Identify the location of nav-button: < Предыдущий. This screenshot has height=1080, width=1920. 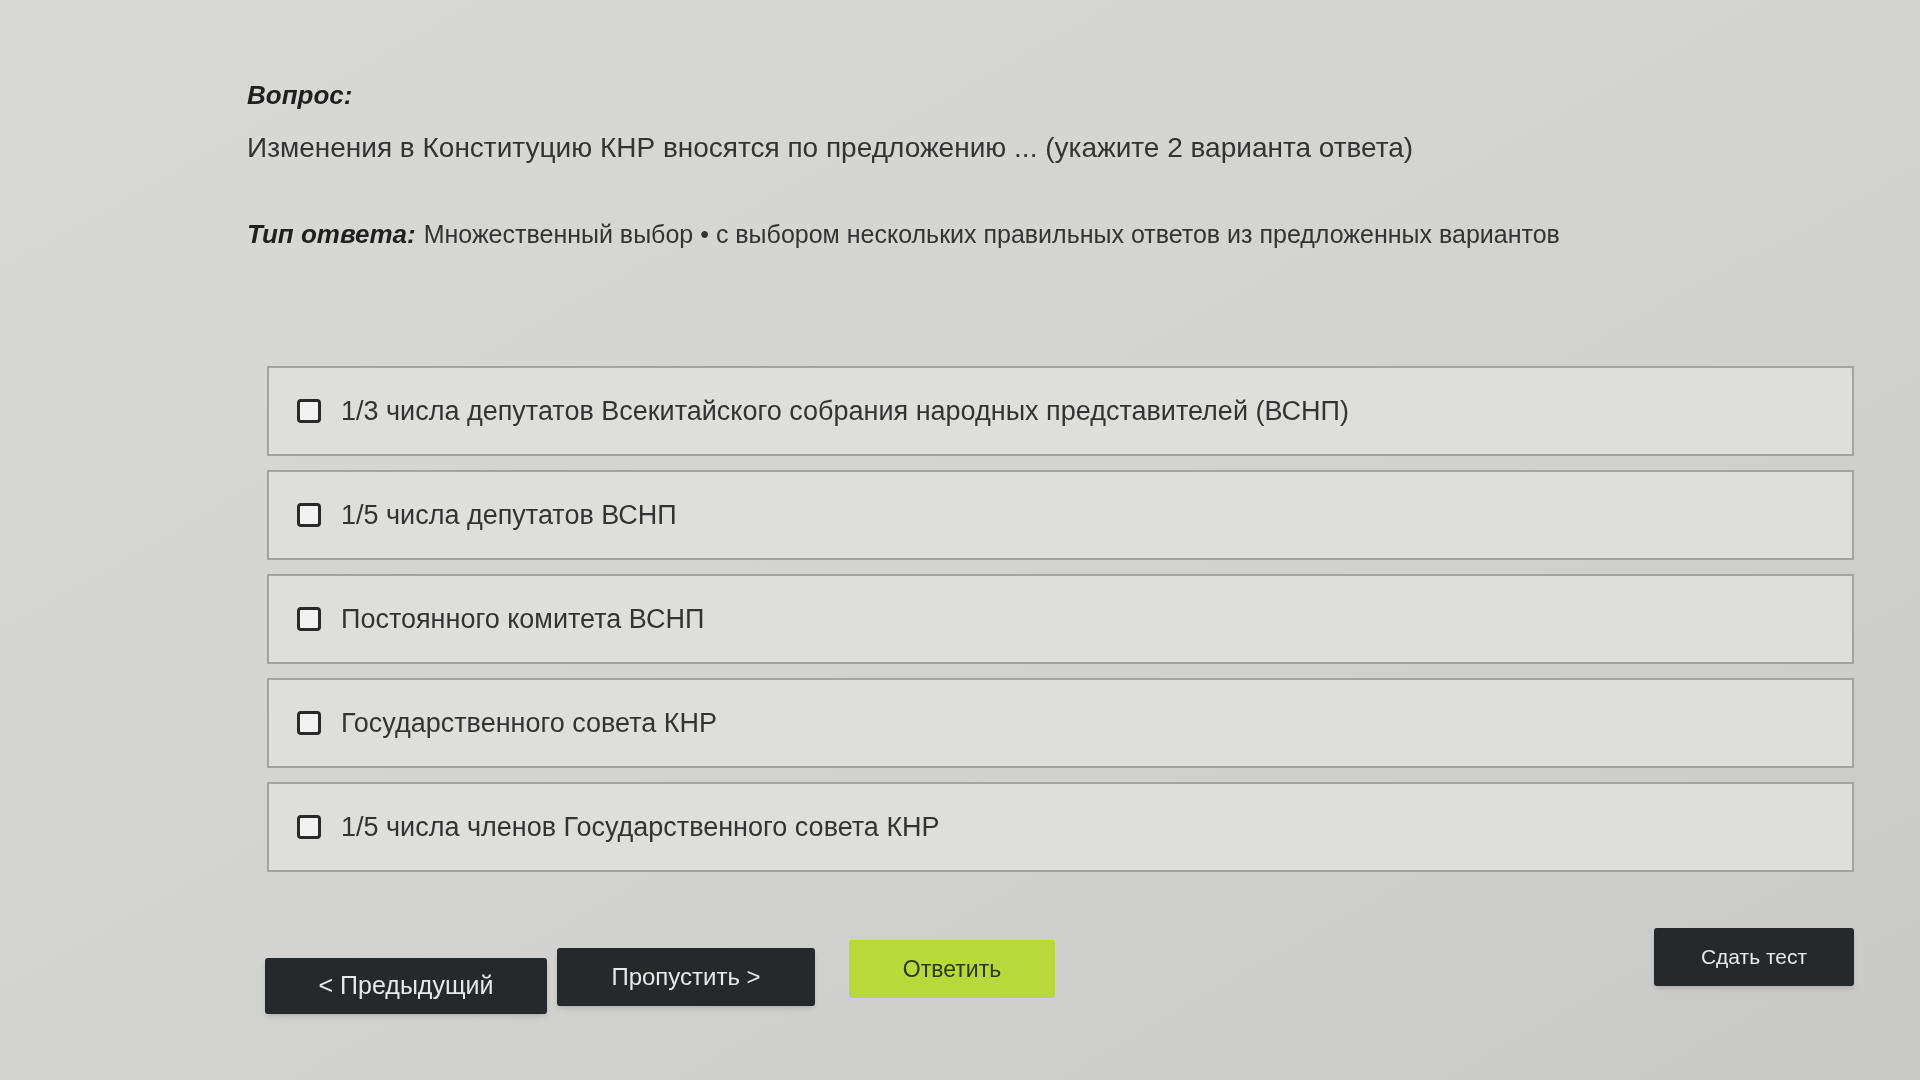
(406, 986).